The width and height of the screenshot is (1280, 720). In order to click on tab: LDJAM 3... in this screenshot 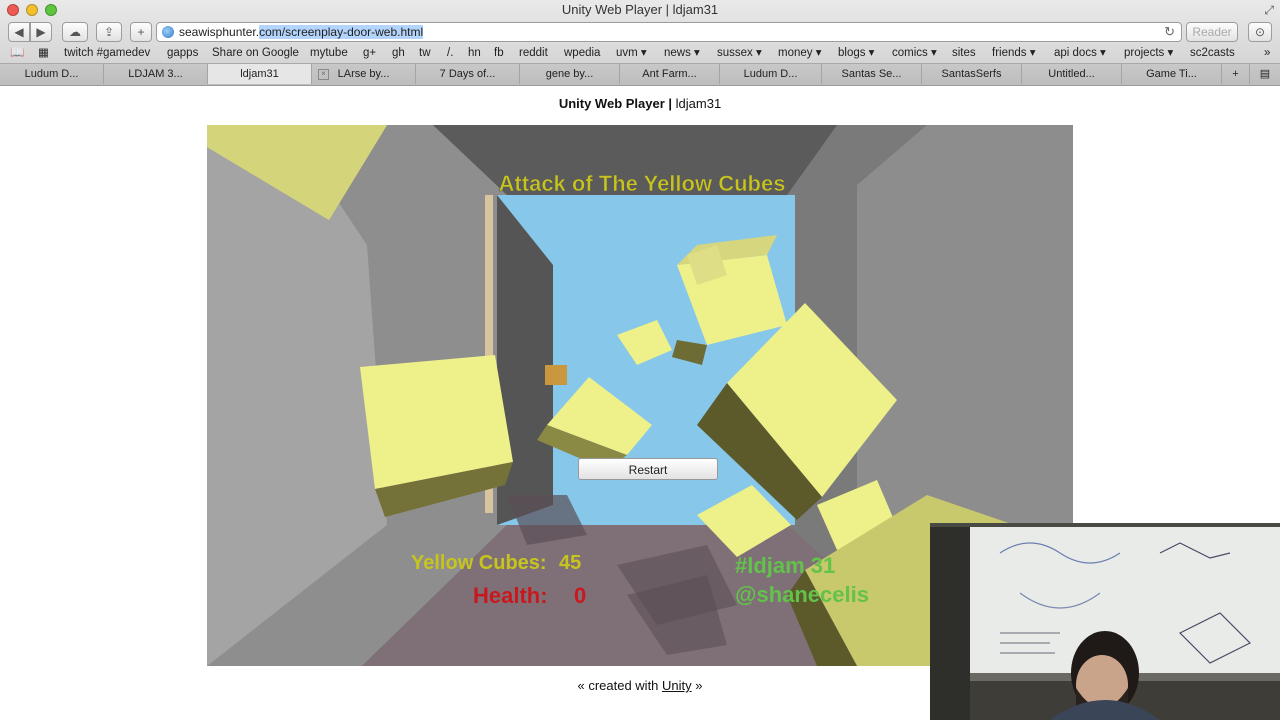, I will do `click(156, 74)`.